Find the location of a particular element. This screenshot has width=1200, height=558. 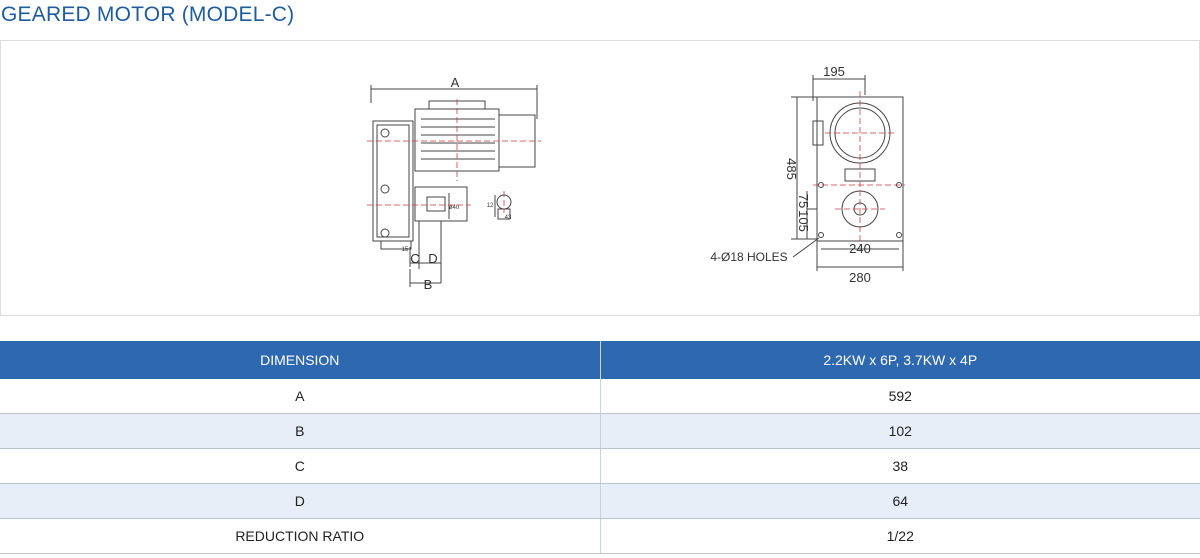

dim-75: 75 is located at coordinates (803, 201).